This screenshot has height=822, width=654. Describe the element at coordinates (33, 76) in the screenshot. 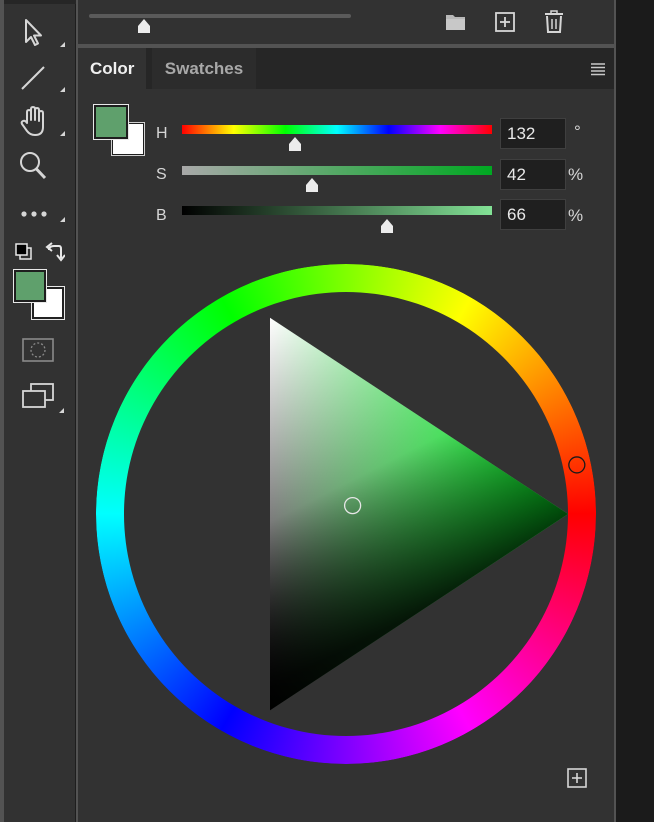

I see `line-icon` at that location.